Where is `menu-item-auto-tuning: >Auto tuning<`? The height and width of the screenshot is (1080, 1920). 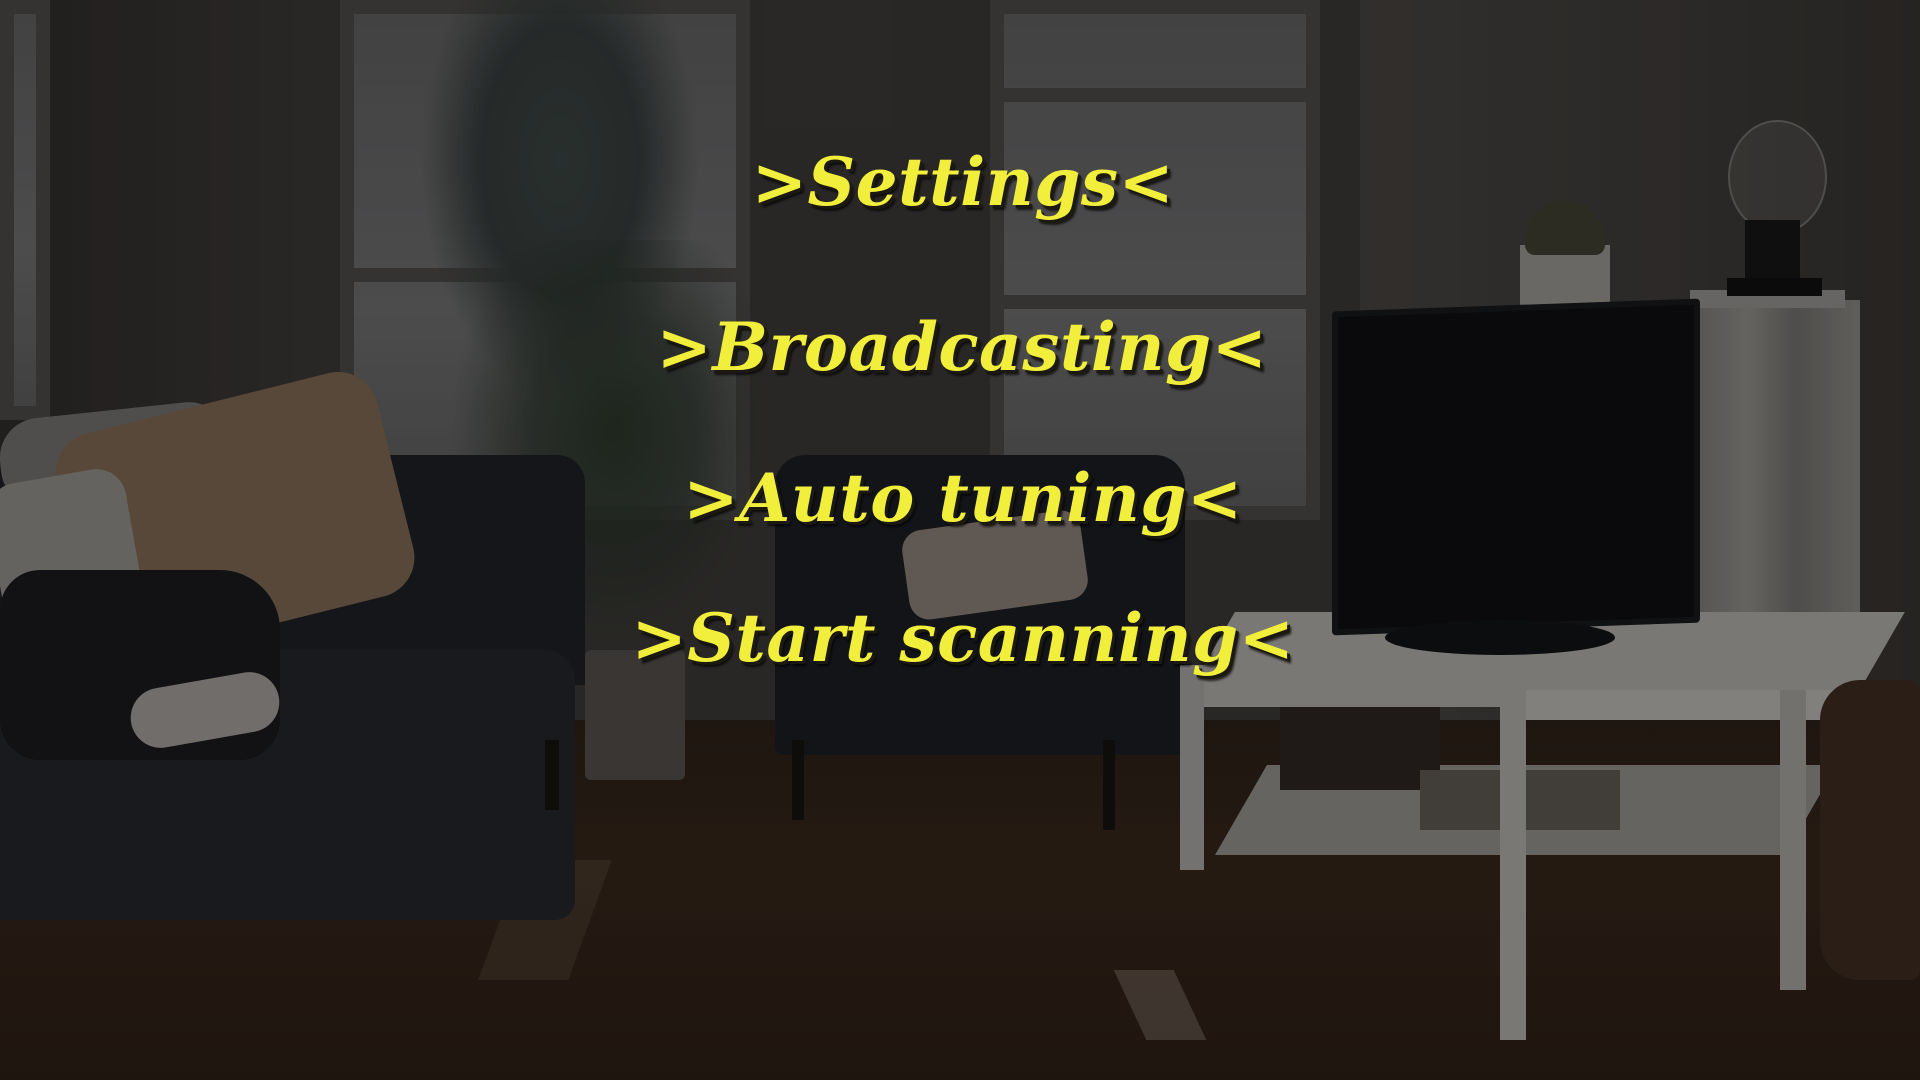 menu-item-auto-tuning: >Auto tuning< is located at coordinates (961, 498).